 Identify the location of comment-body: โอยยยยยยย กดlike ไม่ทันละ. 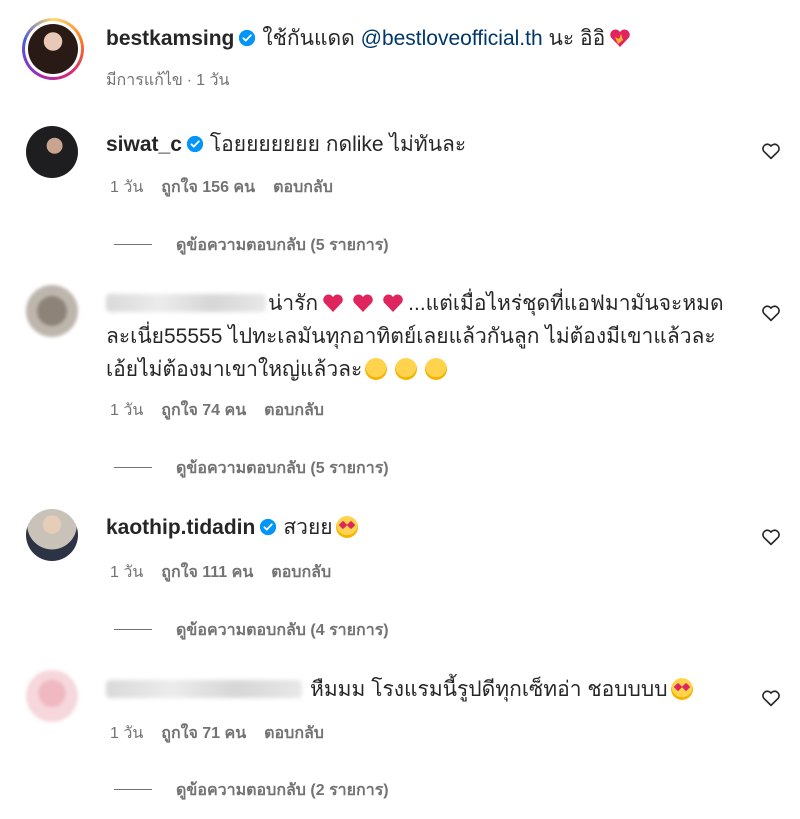
(338, 144).